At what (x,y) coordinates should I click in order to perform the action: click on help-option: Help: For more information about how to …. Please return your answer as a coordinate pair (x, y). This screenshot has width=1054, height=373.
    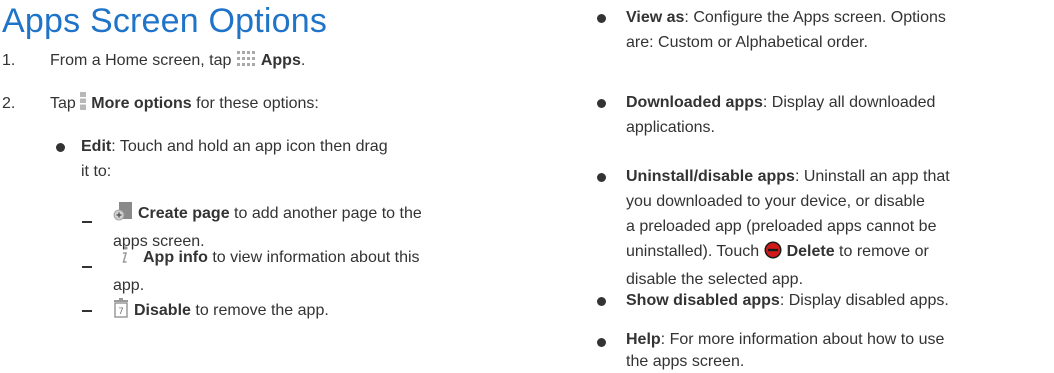
    Looking at the image, I should click on (785, 350).